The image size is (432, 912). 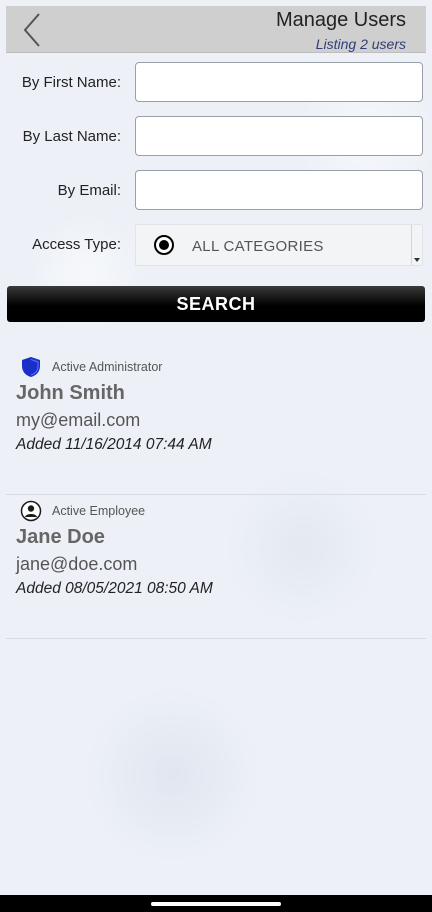 What do you see at coordinates (77, 564) in the screenshot?
I see `user-email: jane@doe.com` at bounding box center [77, 564].